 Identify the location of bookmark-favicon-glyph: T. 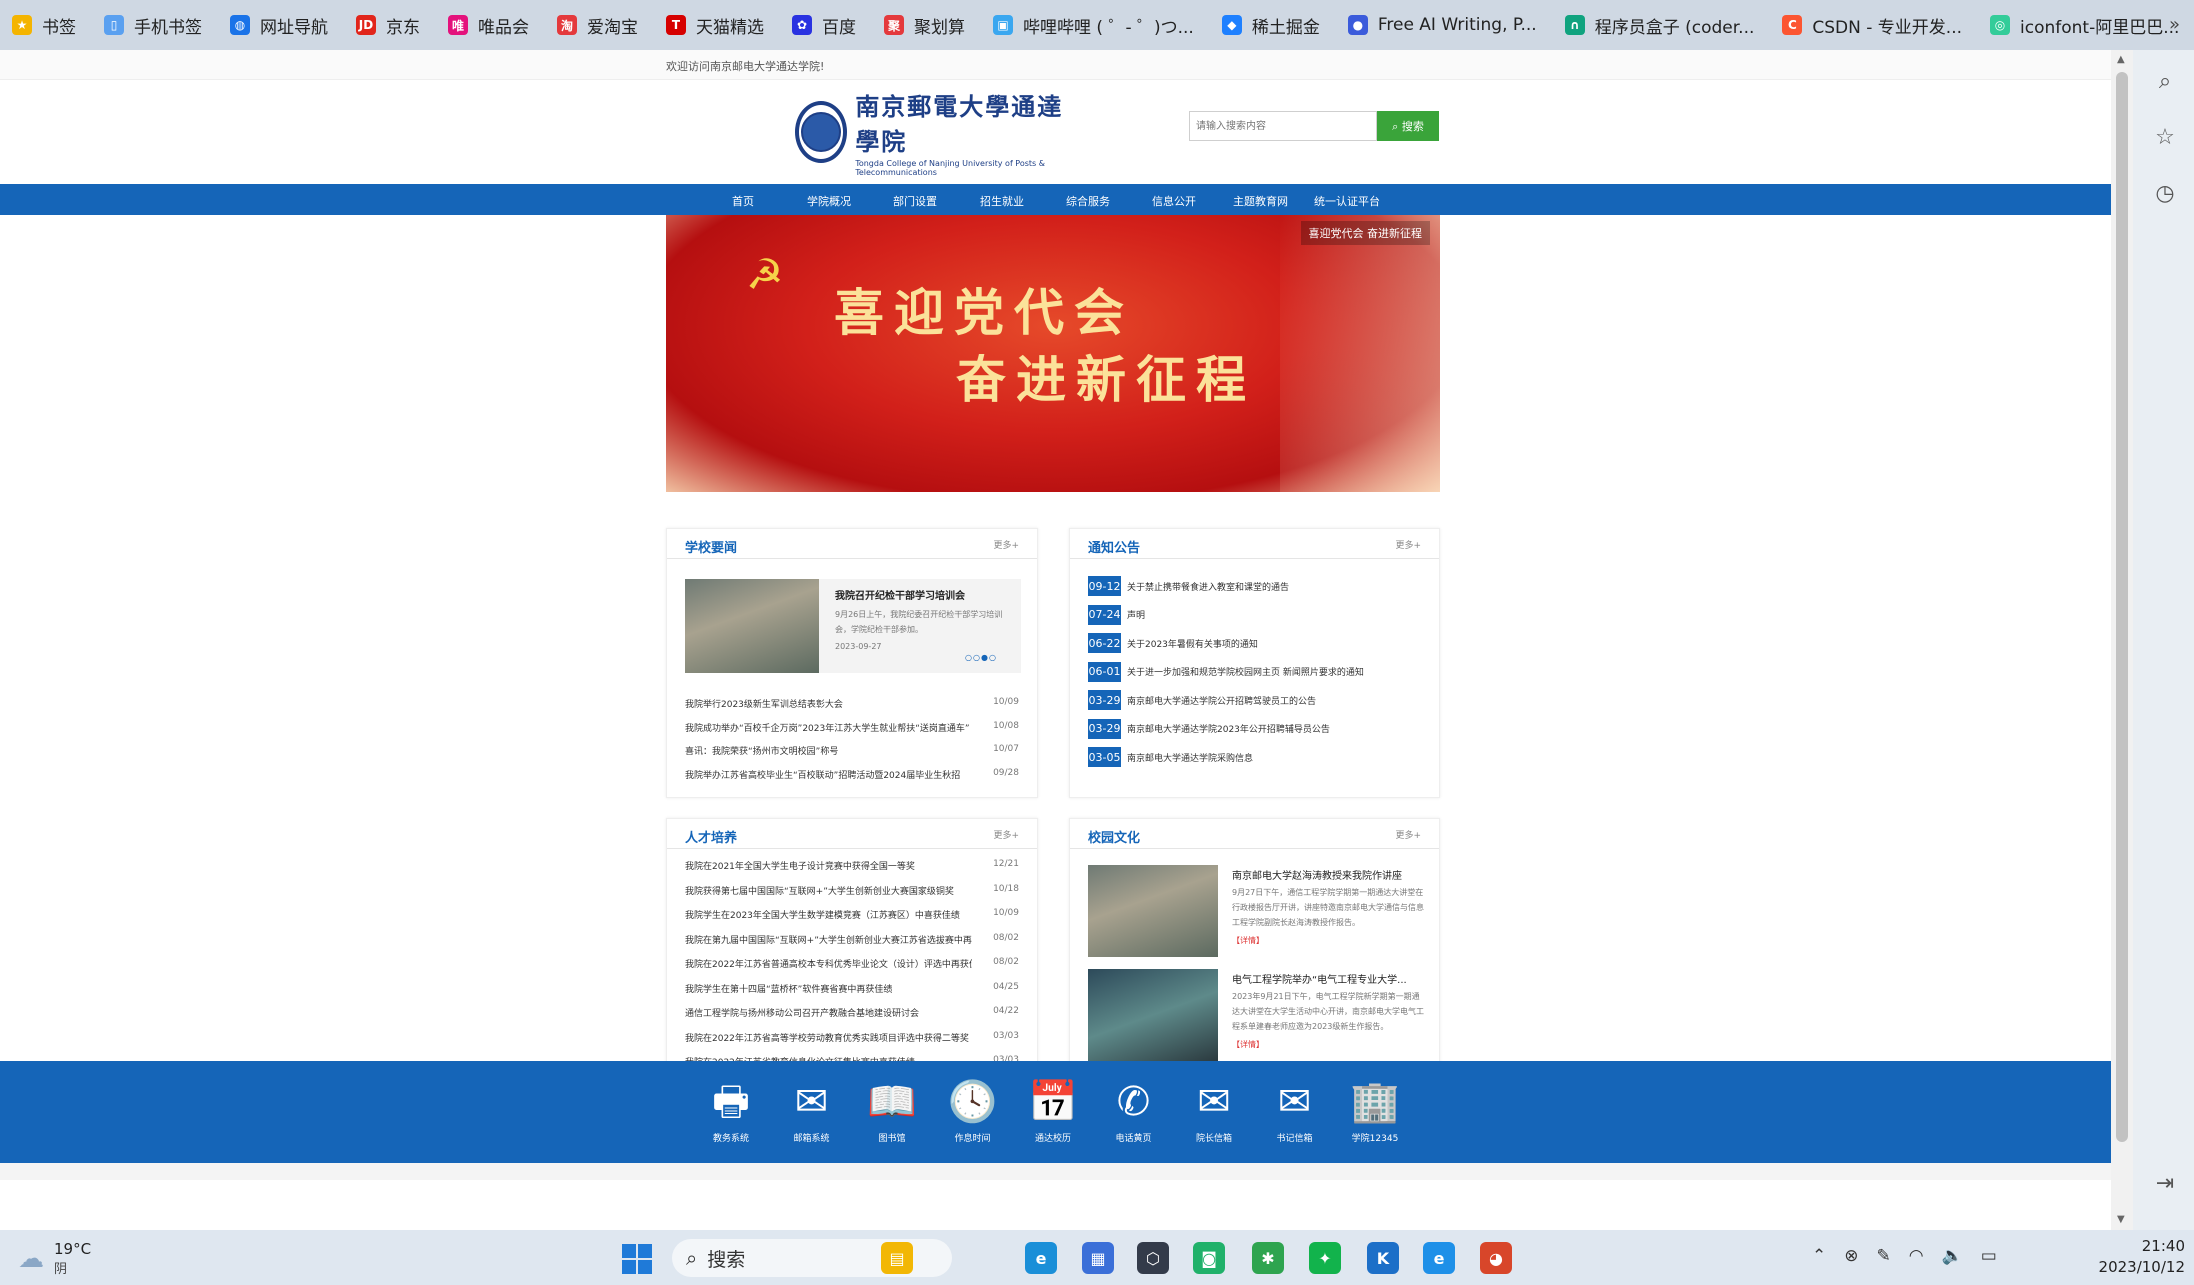
(676, 25).